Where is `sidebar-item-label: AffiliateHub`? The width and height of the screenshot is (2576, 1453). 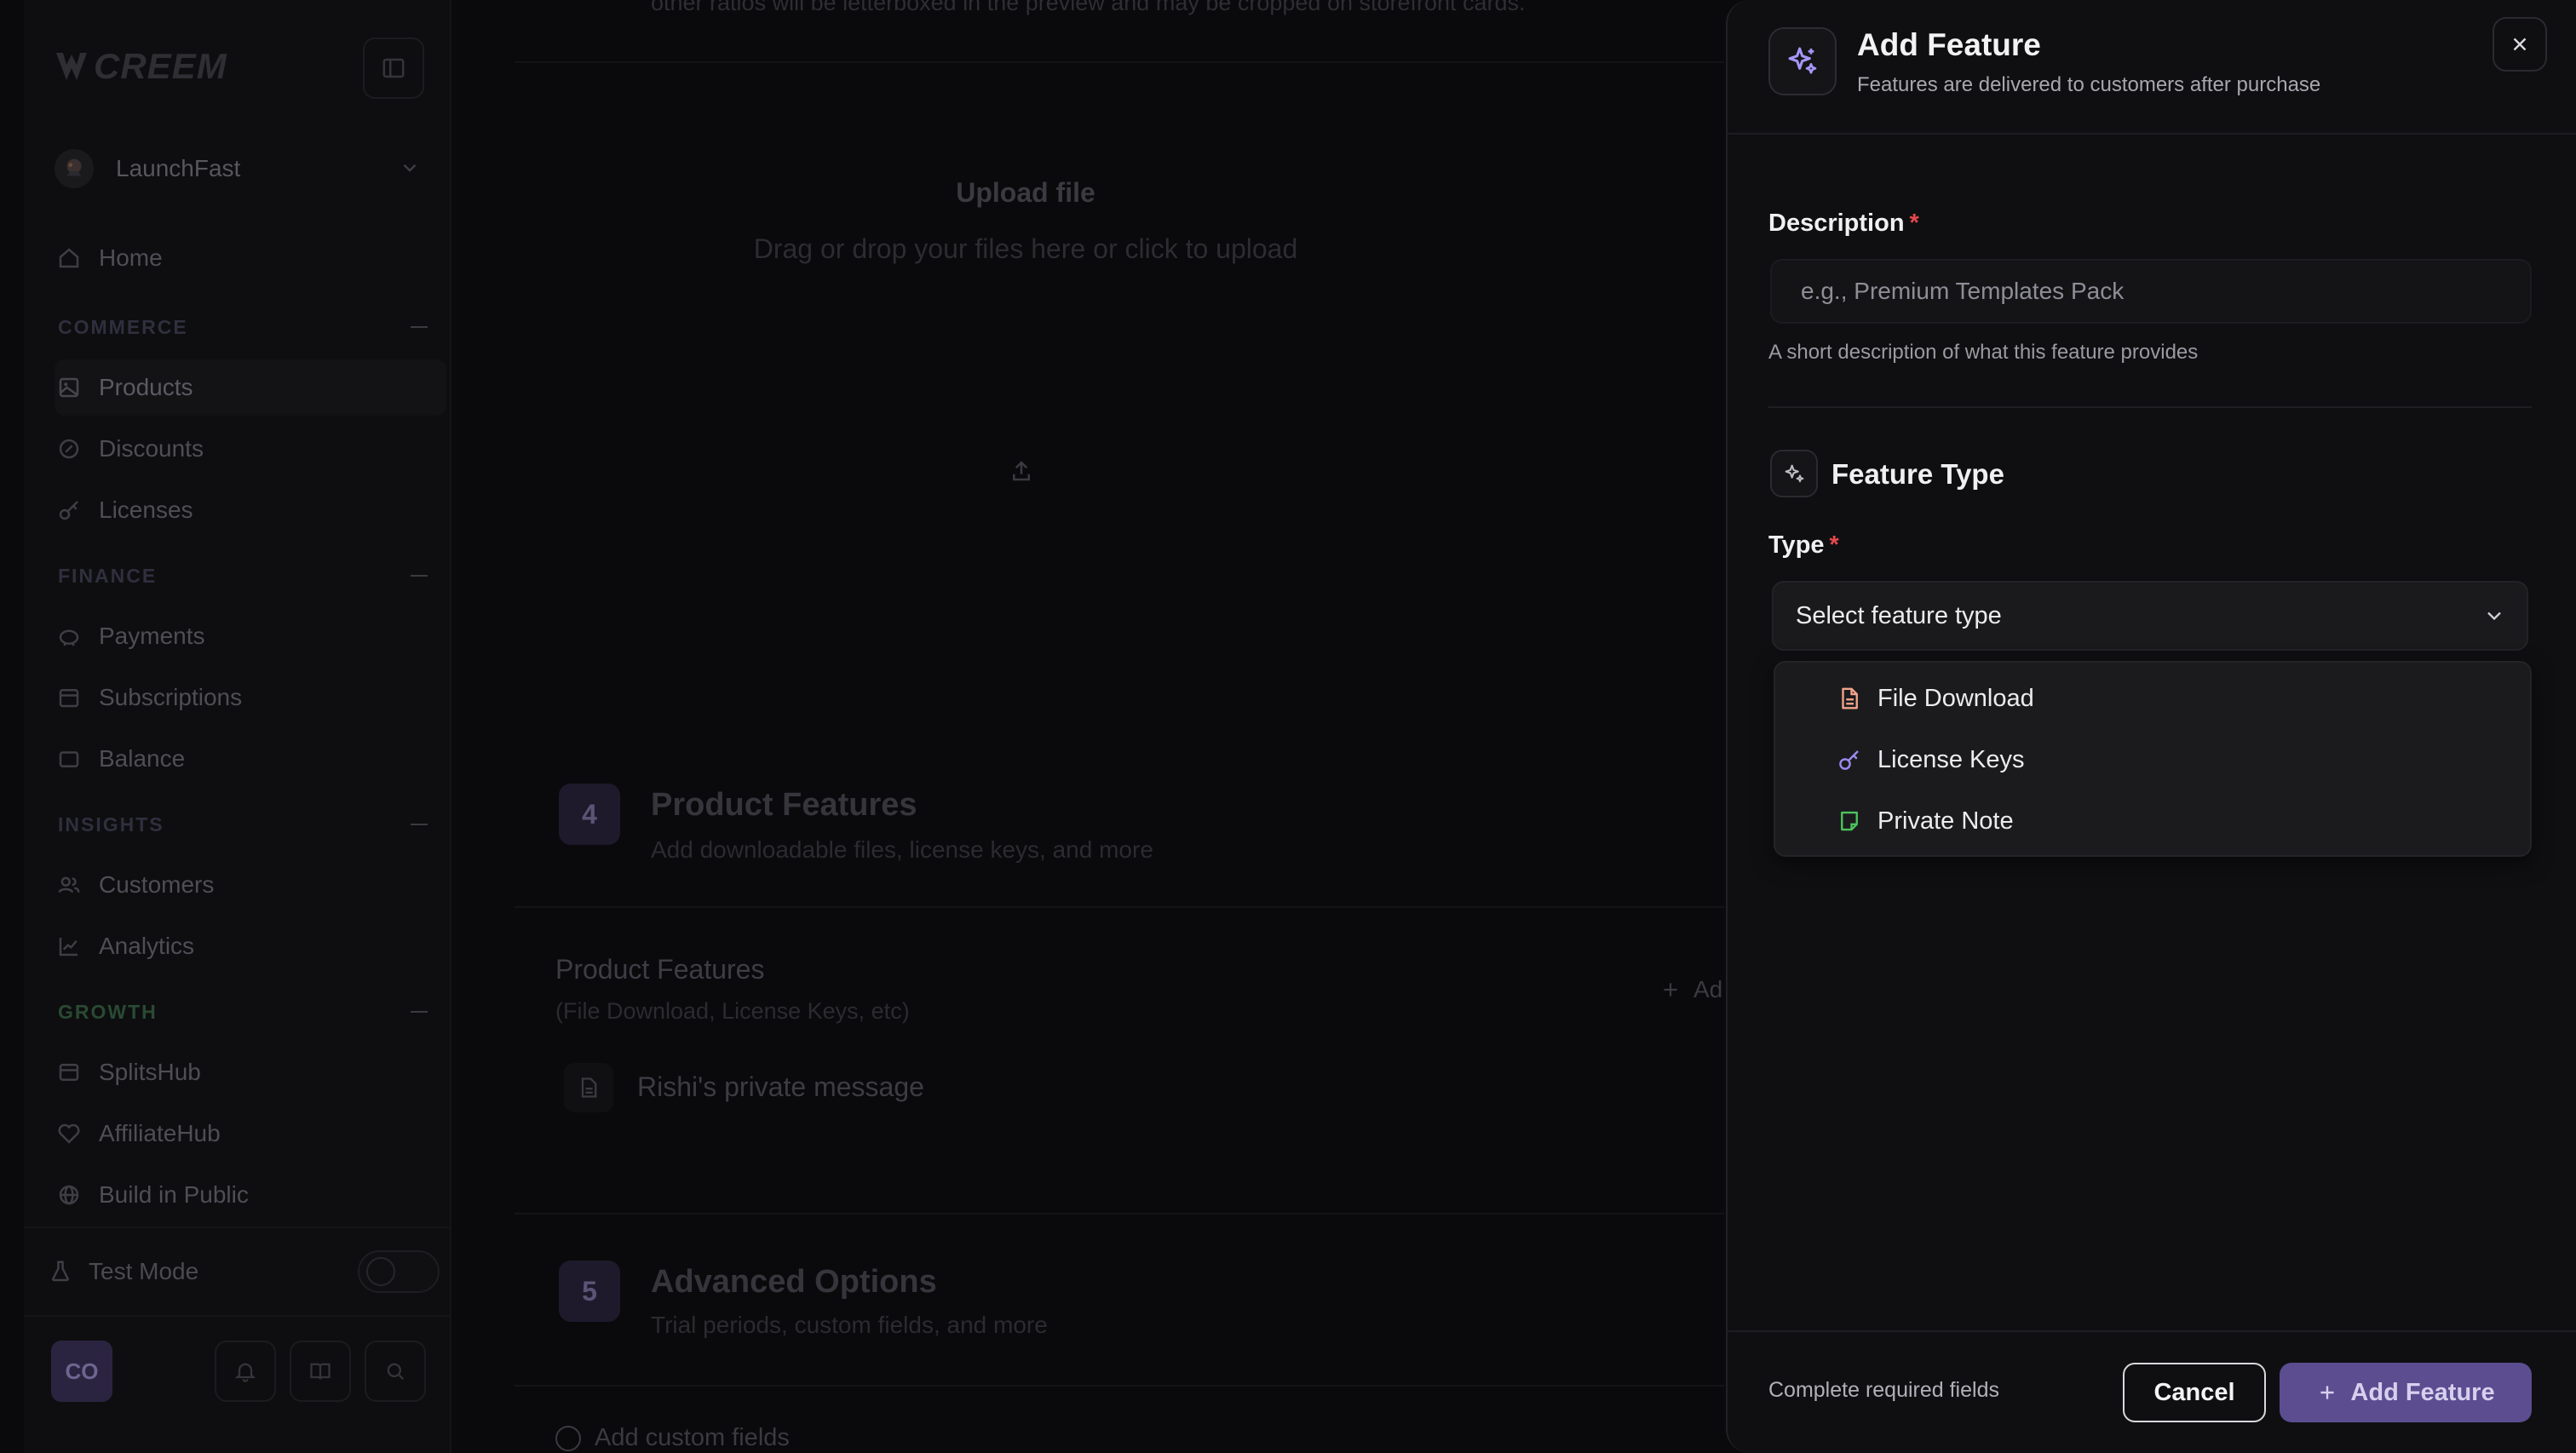
sidebar-item-label: AffiliateHub is located at coordinates (160, 1133).